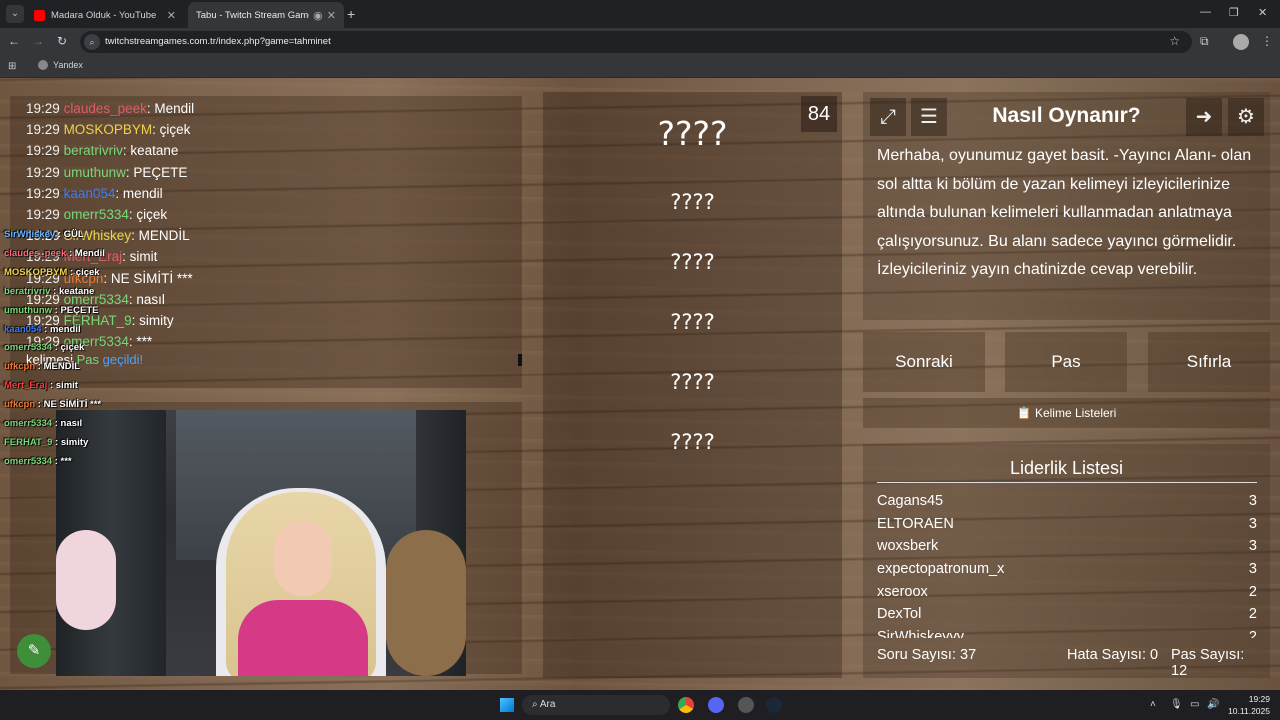 This screenshot has width=1280, height=720. What do you see at coordinates (43, 65) in the screenshot?
I see `globe-icon` at bounding box center [43, 65].